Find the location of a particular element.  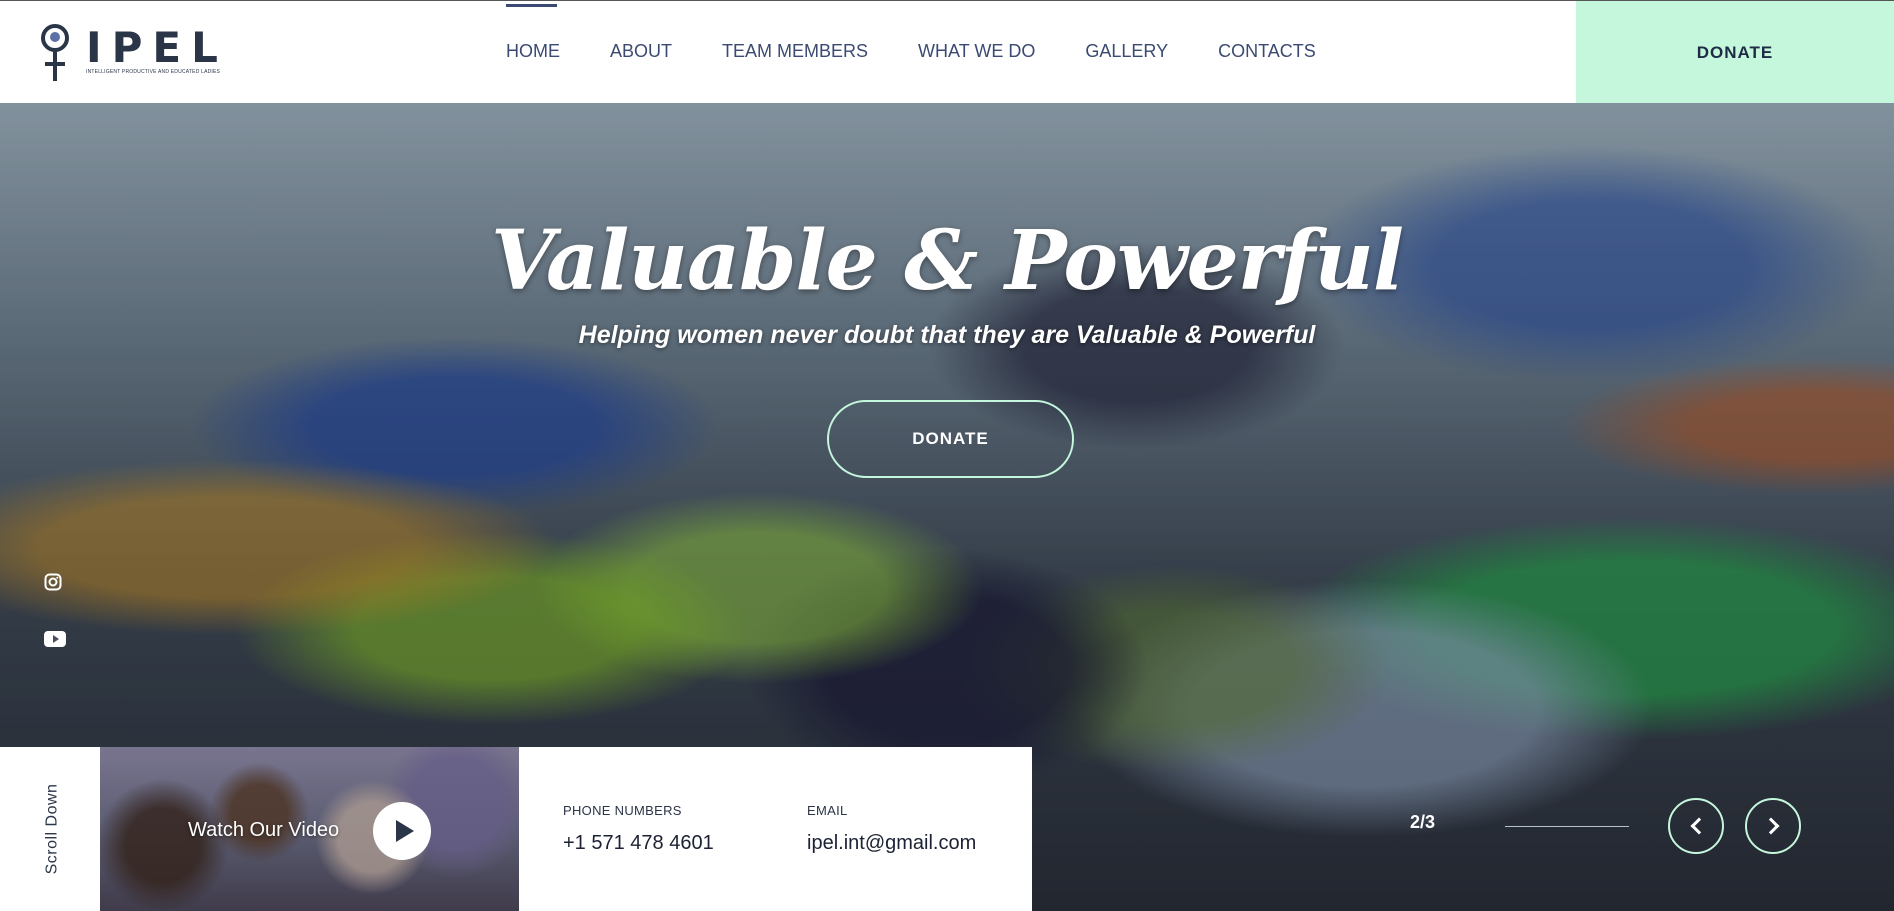

hero-title: Valuable & Powerful is located at coordinates (947, 261).